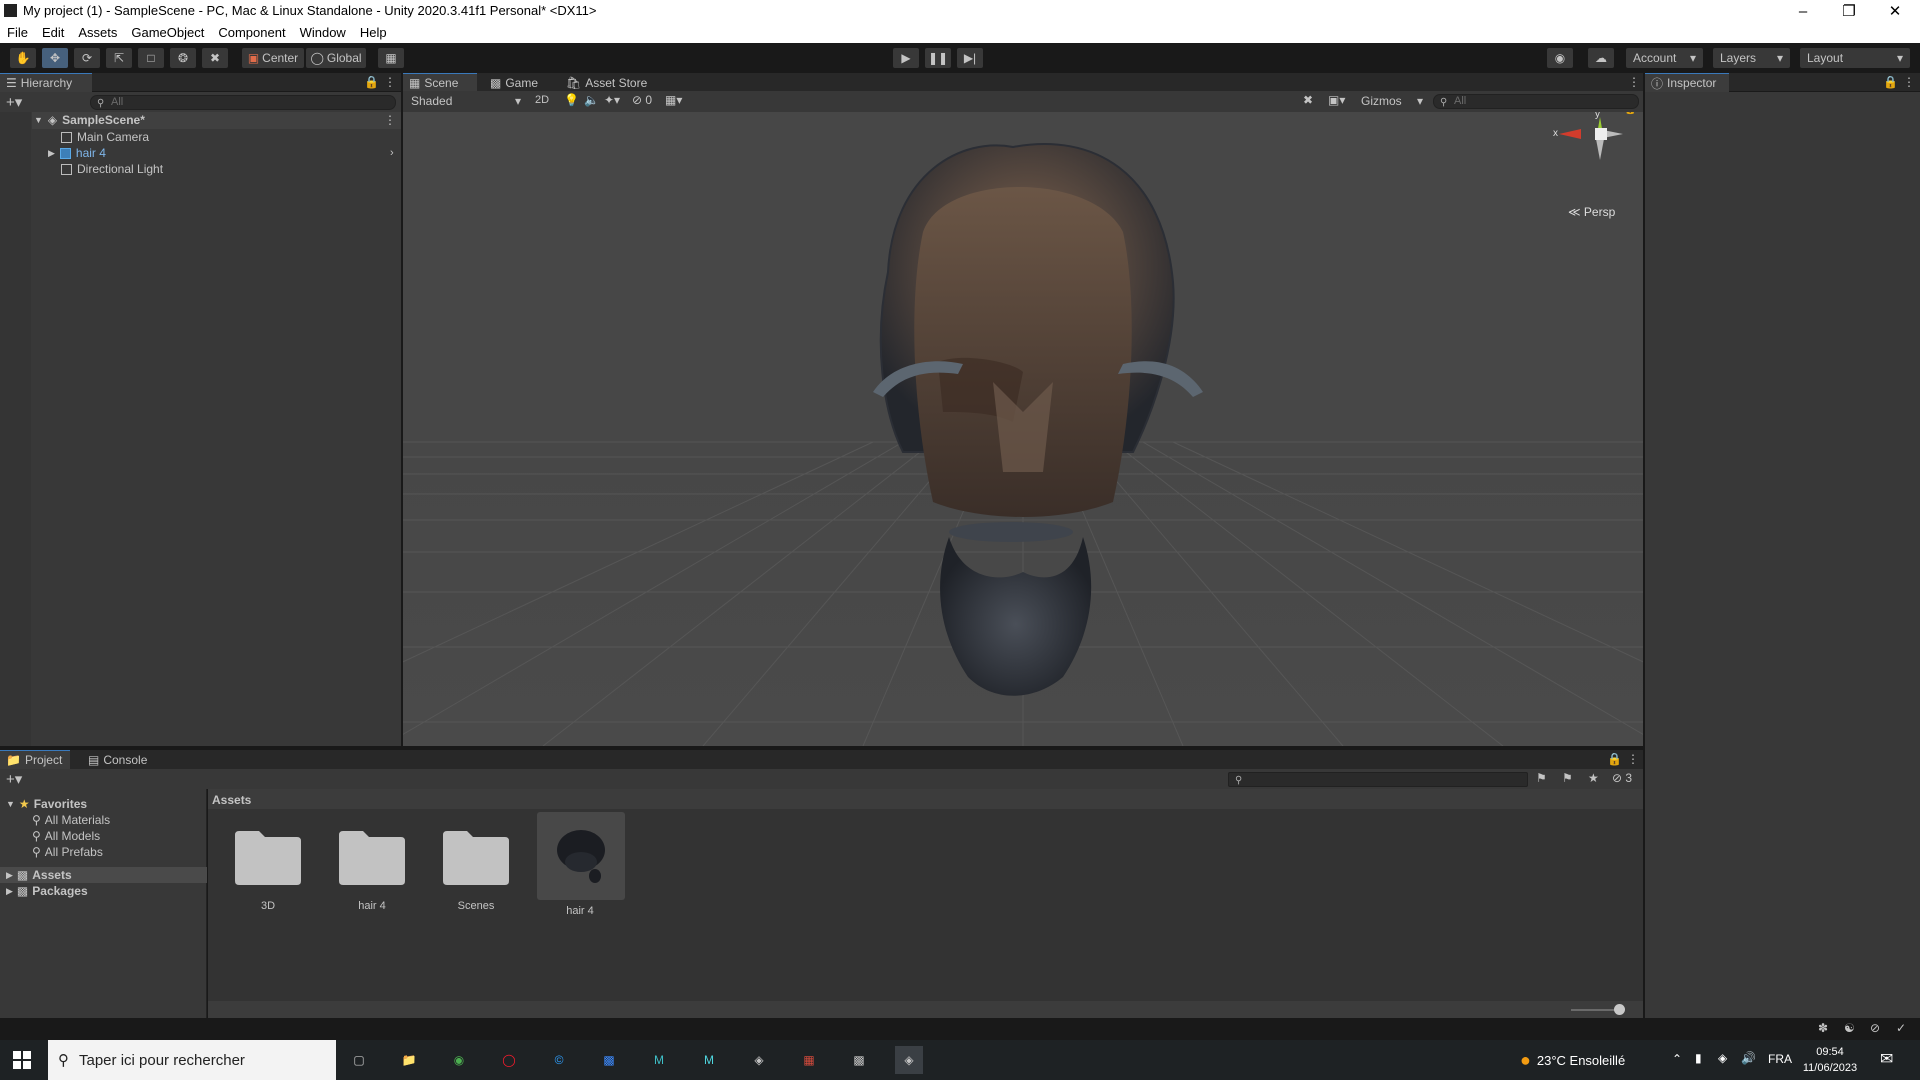  I want to click on unity-hub-icon: ◈, so click(759, 1060).